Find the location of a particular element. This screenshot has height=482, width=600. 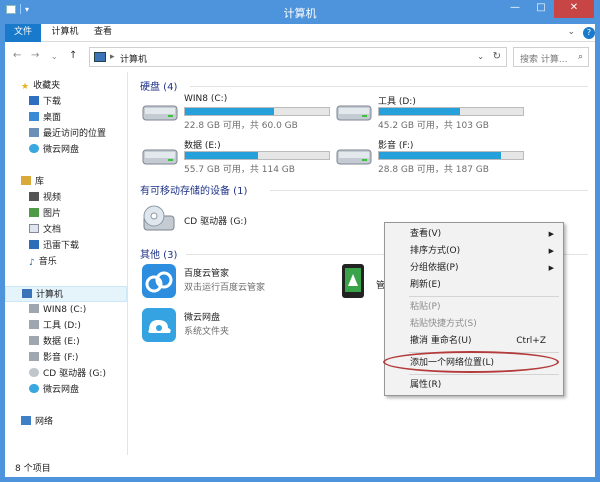

menu-item-view: 查看(V) ▶ is located at coordinates (474, 234).